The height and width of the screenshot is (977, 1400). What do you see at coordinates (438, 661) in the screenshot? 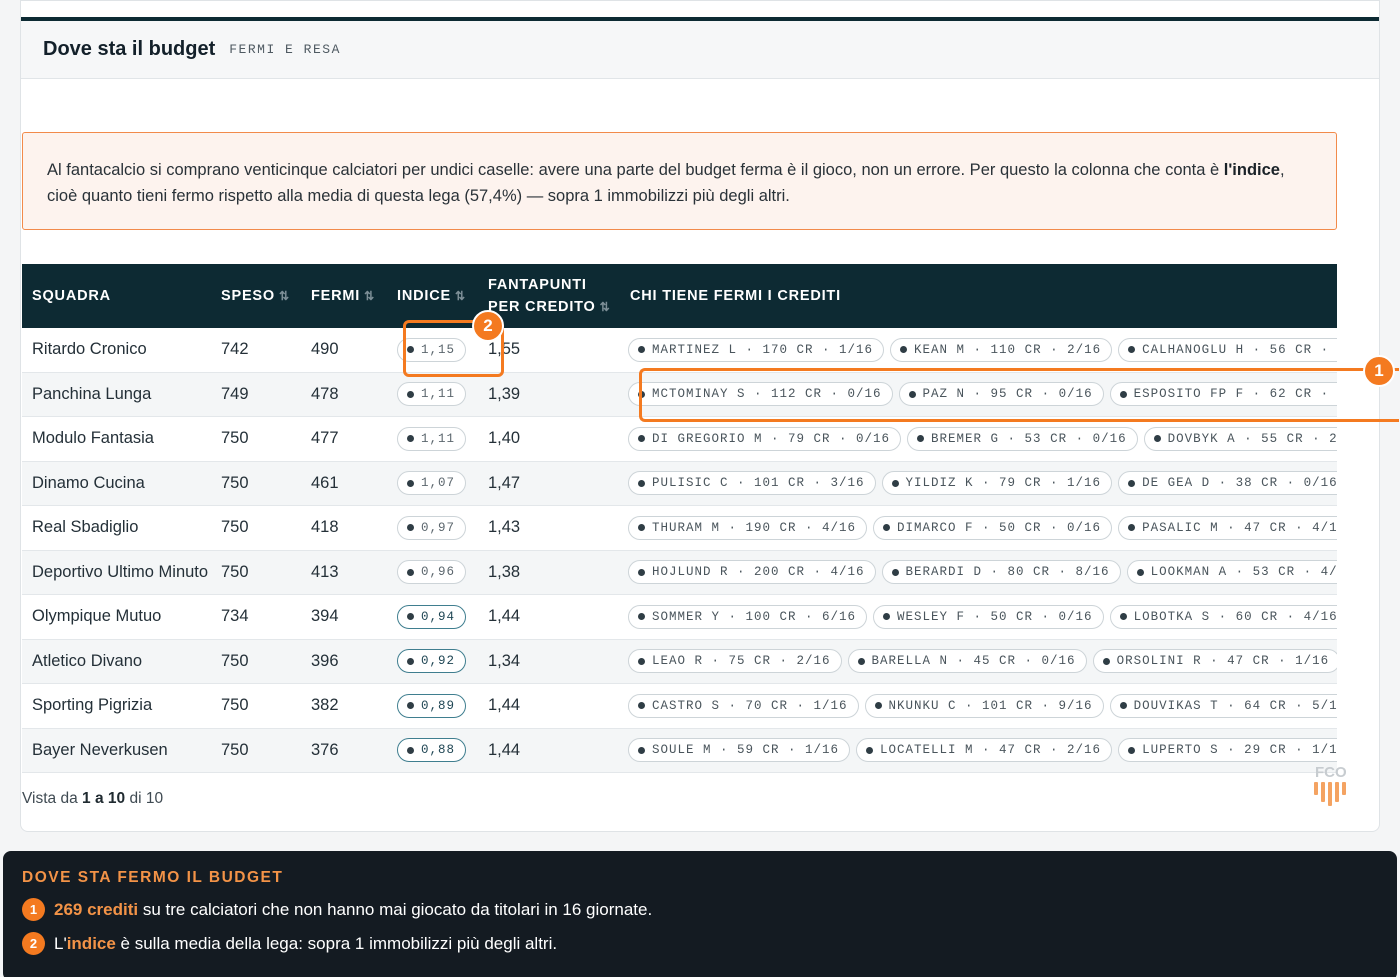
I see `indice-value: 0,92` at bounding box center [438, 661].